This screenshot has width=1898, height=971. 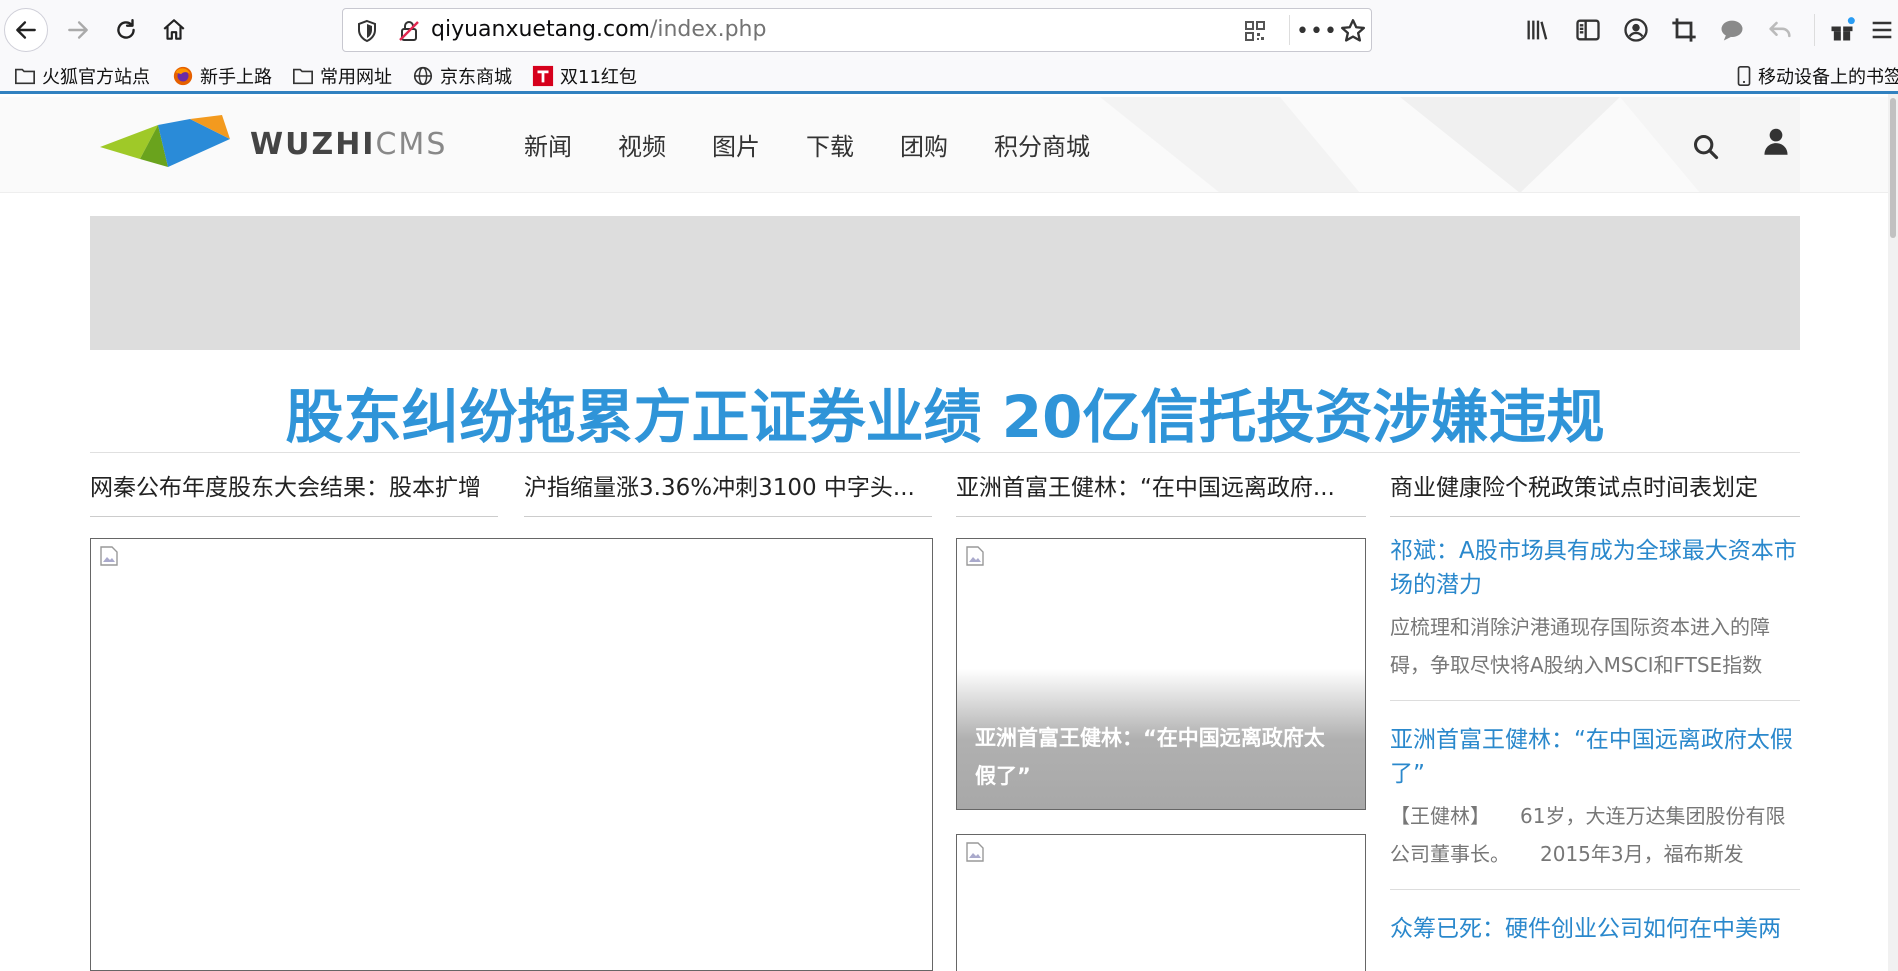 I want to click on gift-extension-icon, so click(x=1842, y=30).